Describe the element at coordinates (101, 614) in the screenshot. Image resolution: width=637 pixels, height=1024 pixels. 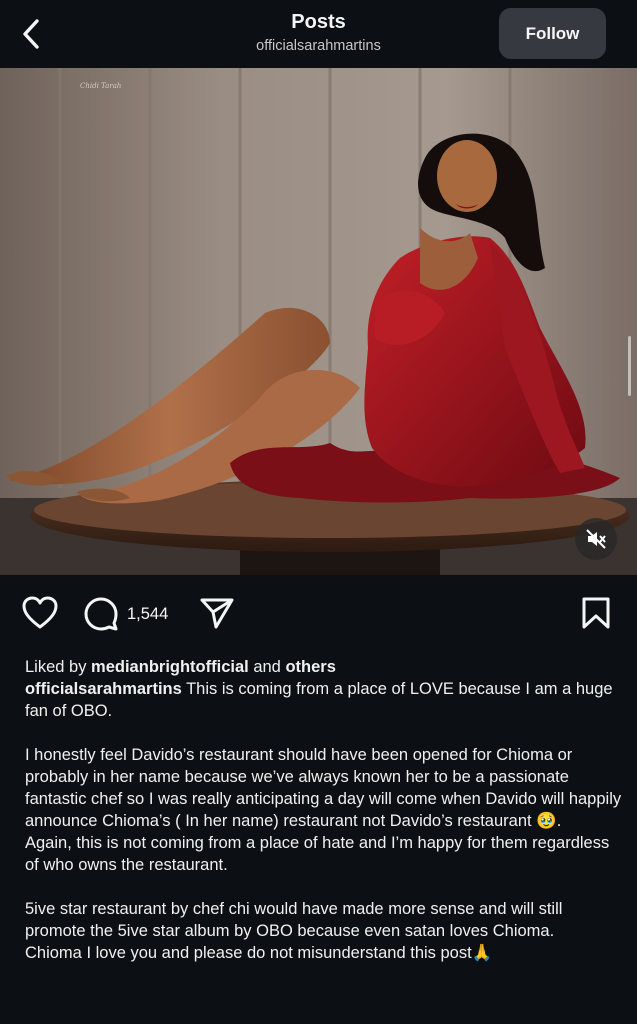
I see `comment-icon` at that location.